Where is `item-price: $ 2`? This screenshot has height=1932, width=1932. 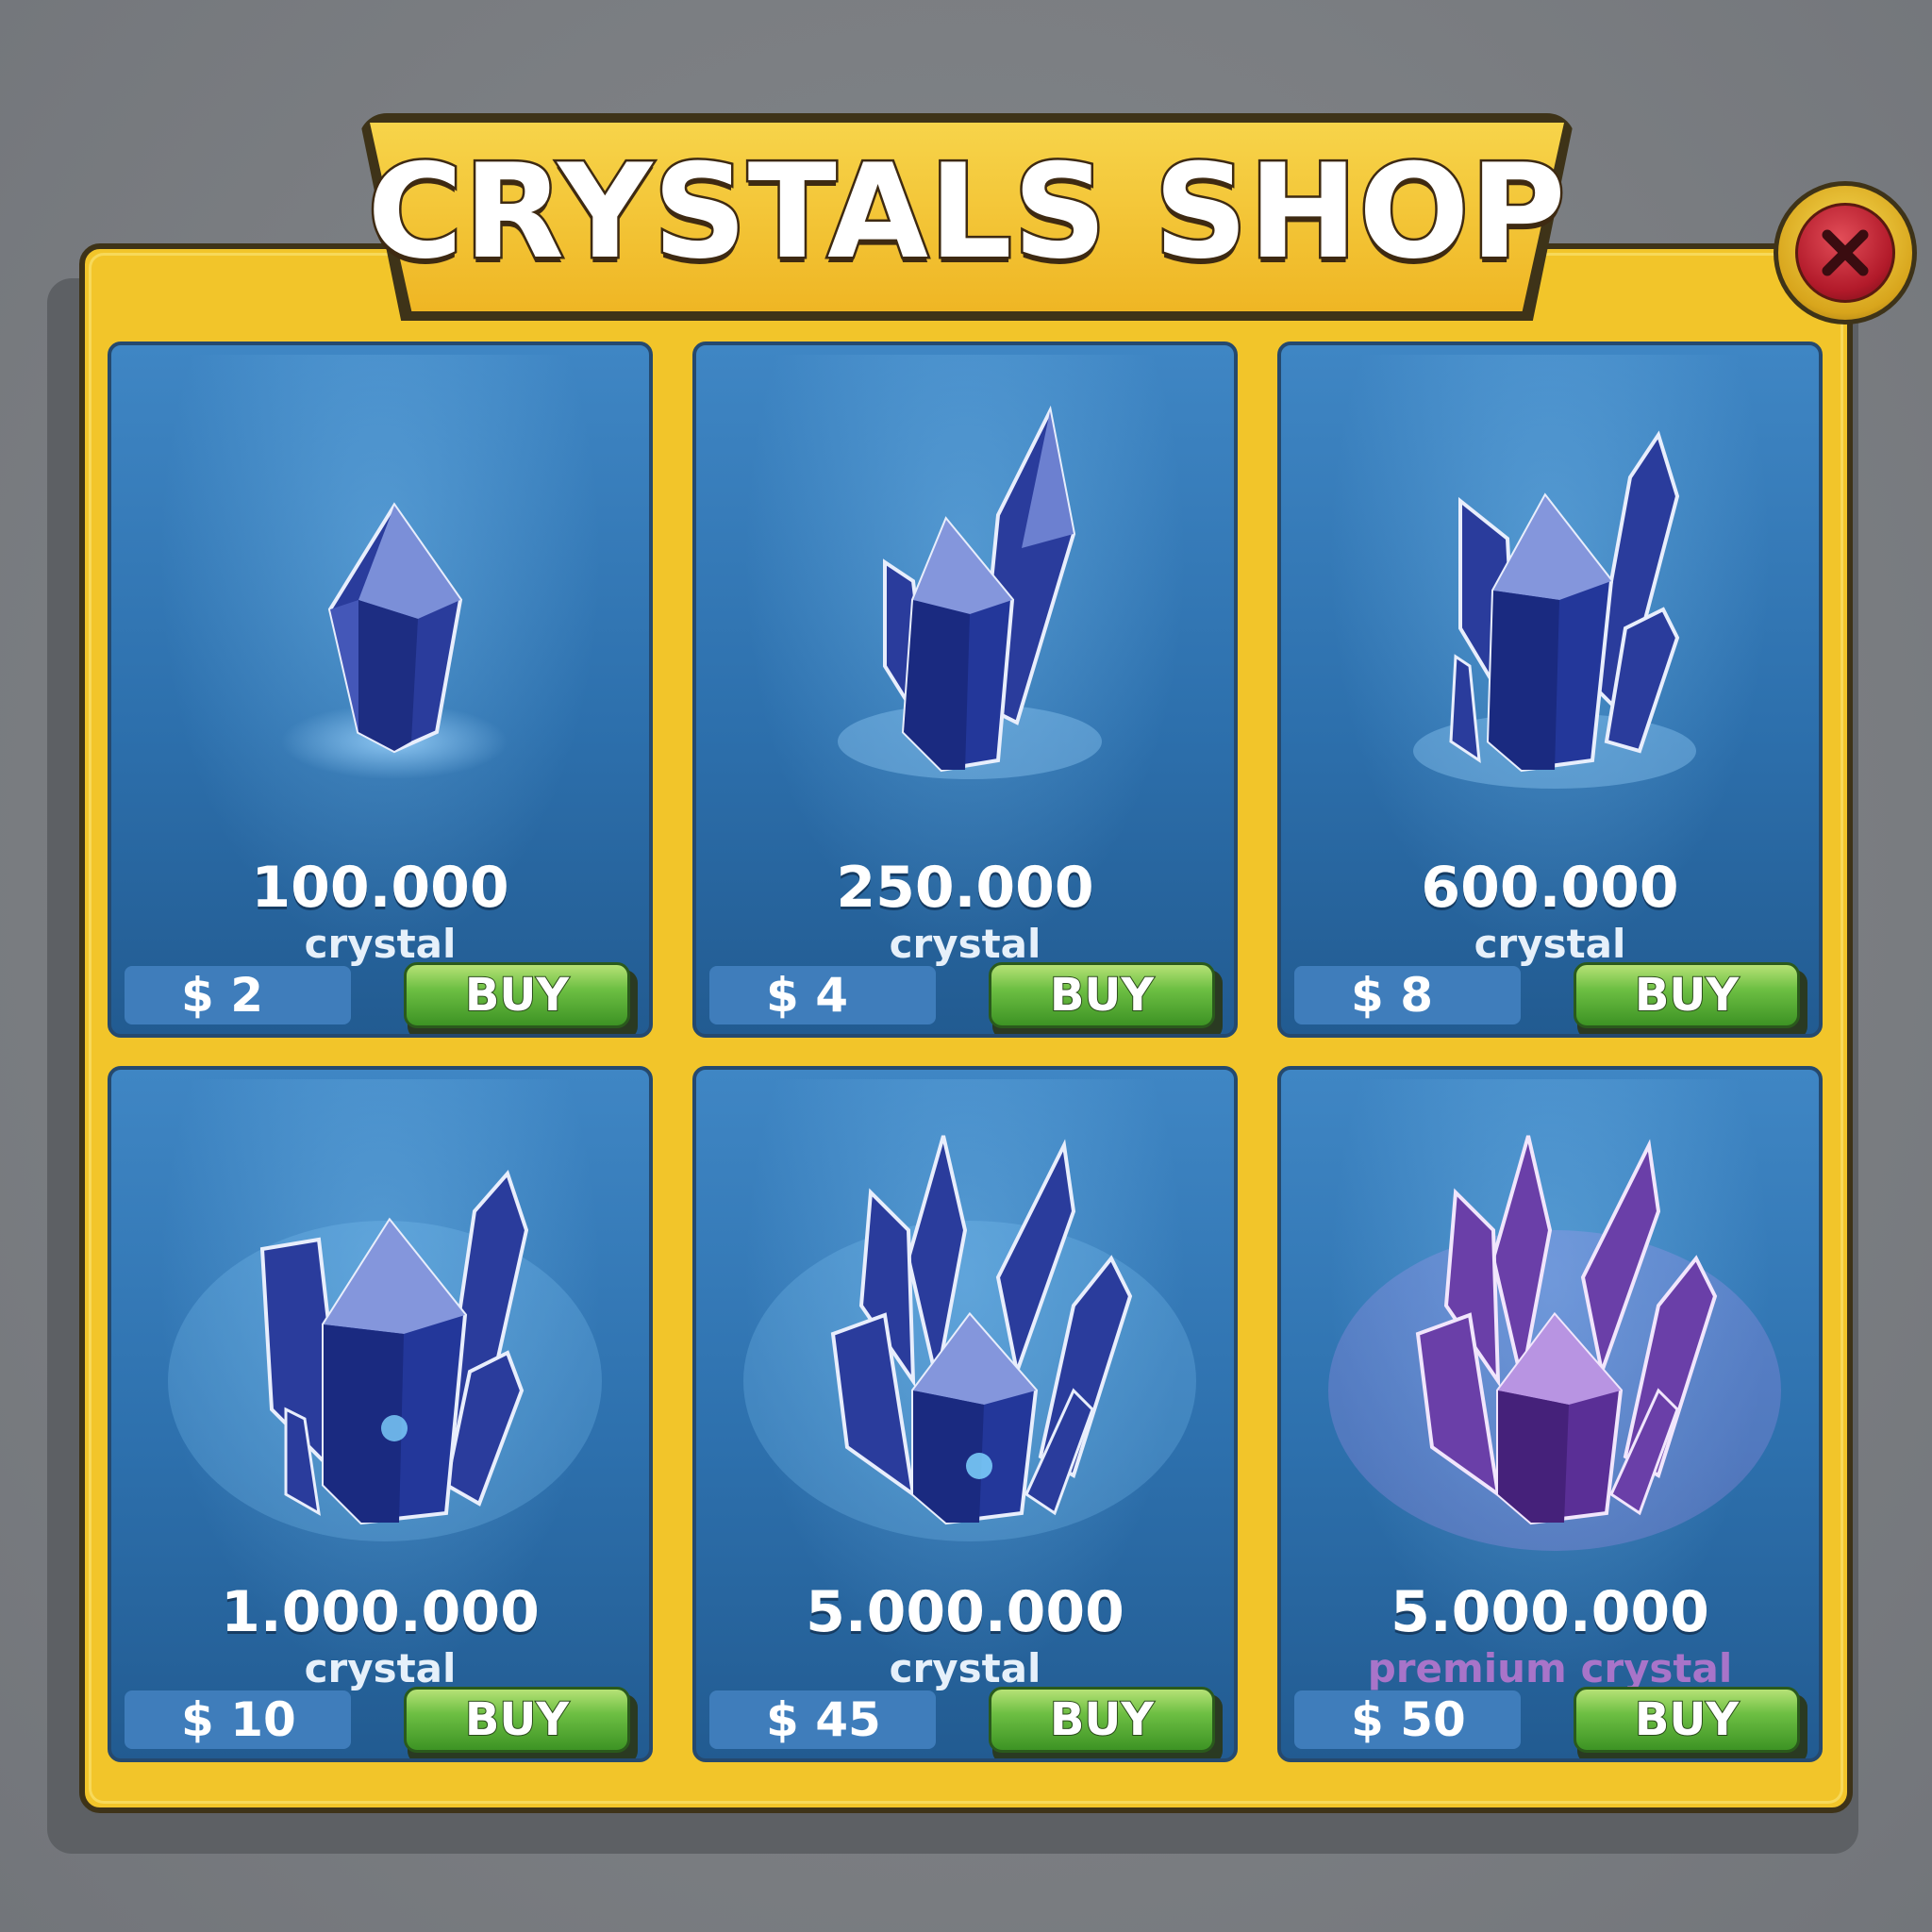
item-price: $ 2 is located at coordinates (238, 995).